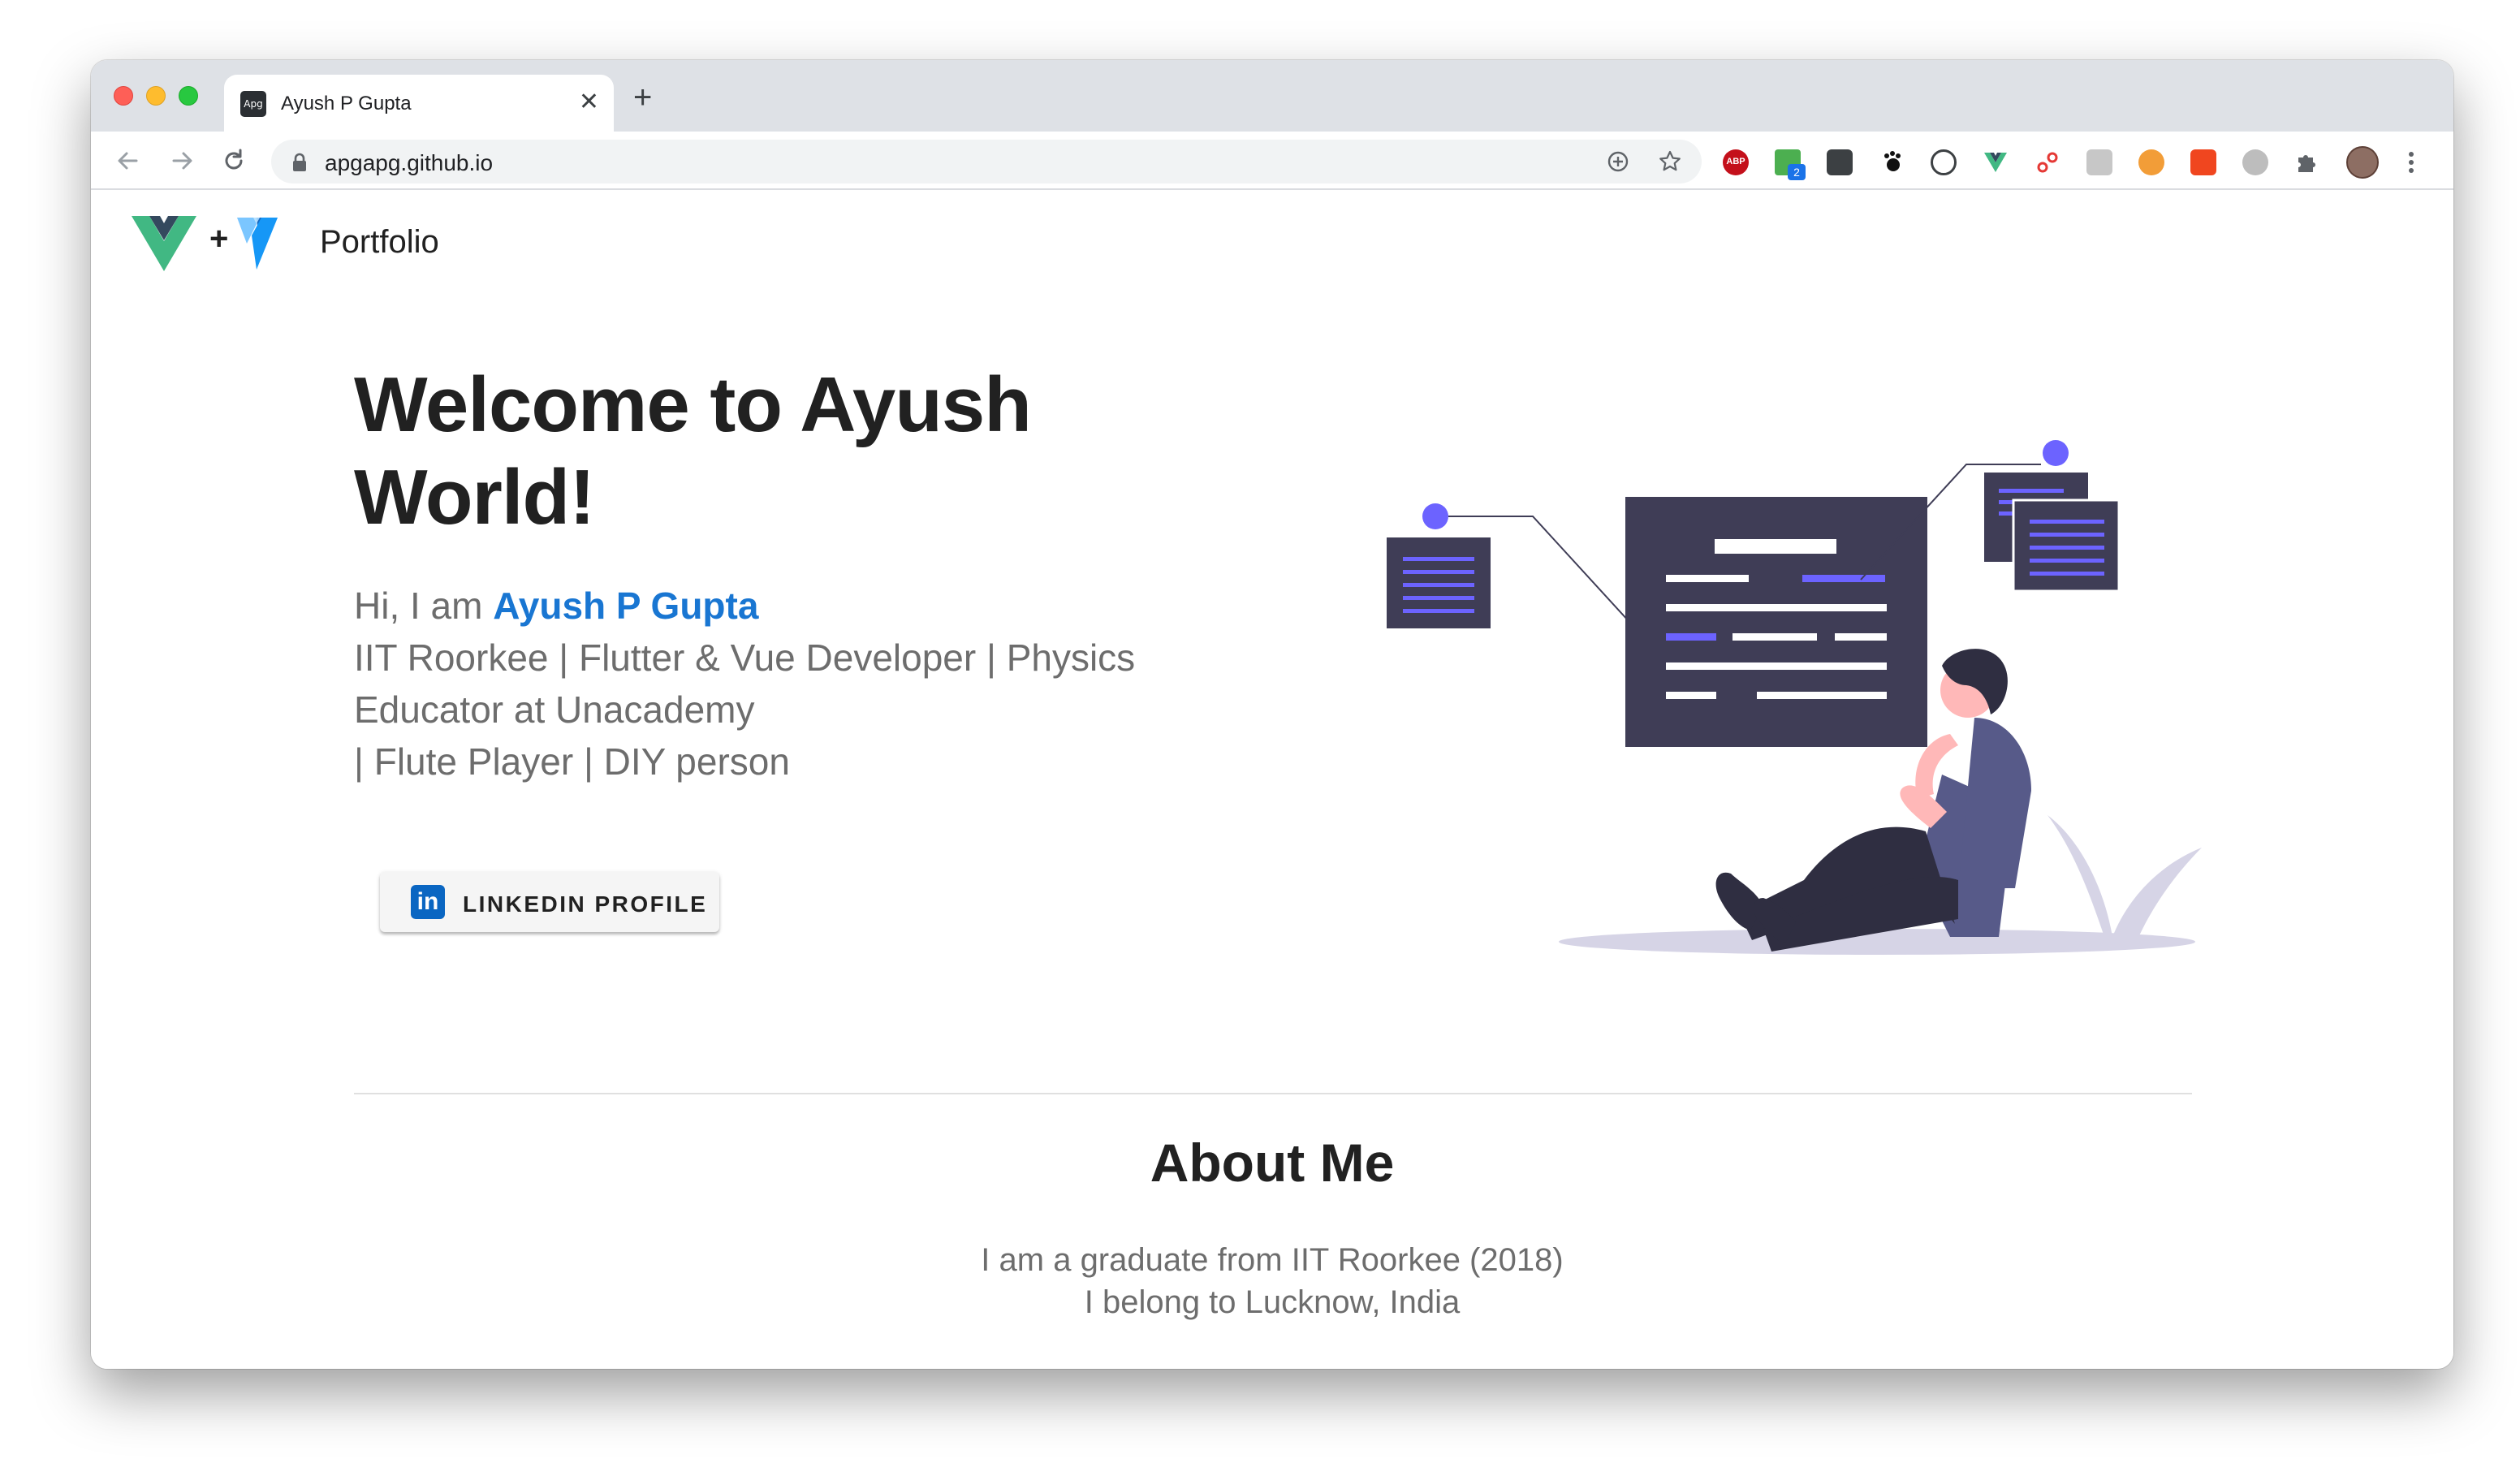 This screenshot has width=2520, height=1476. What do you see at coordinates (1944, 162) in the screenshot?
I see `code-extension-icon` at bounding box center [1944, 162].